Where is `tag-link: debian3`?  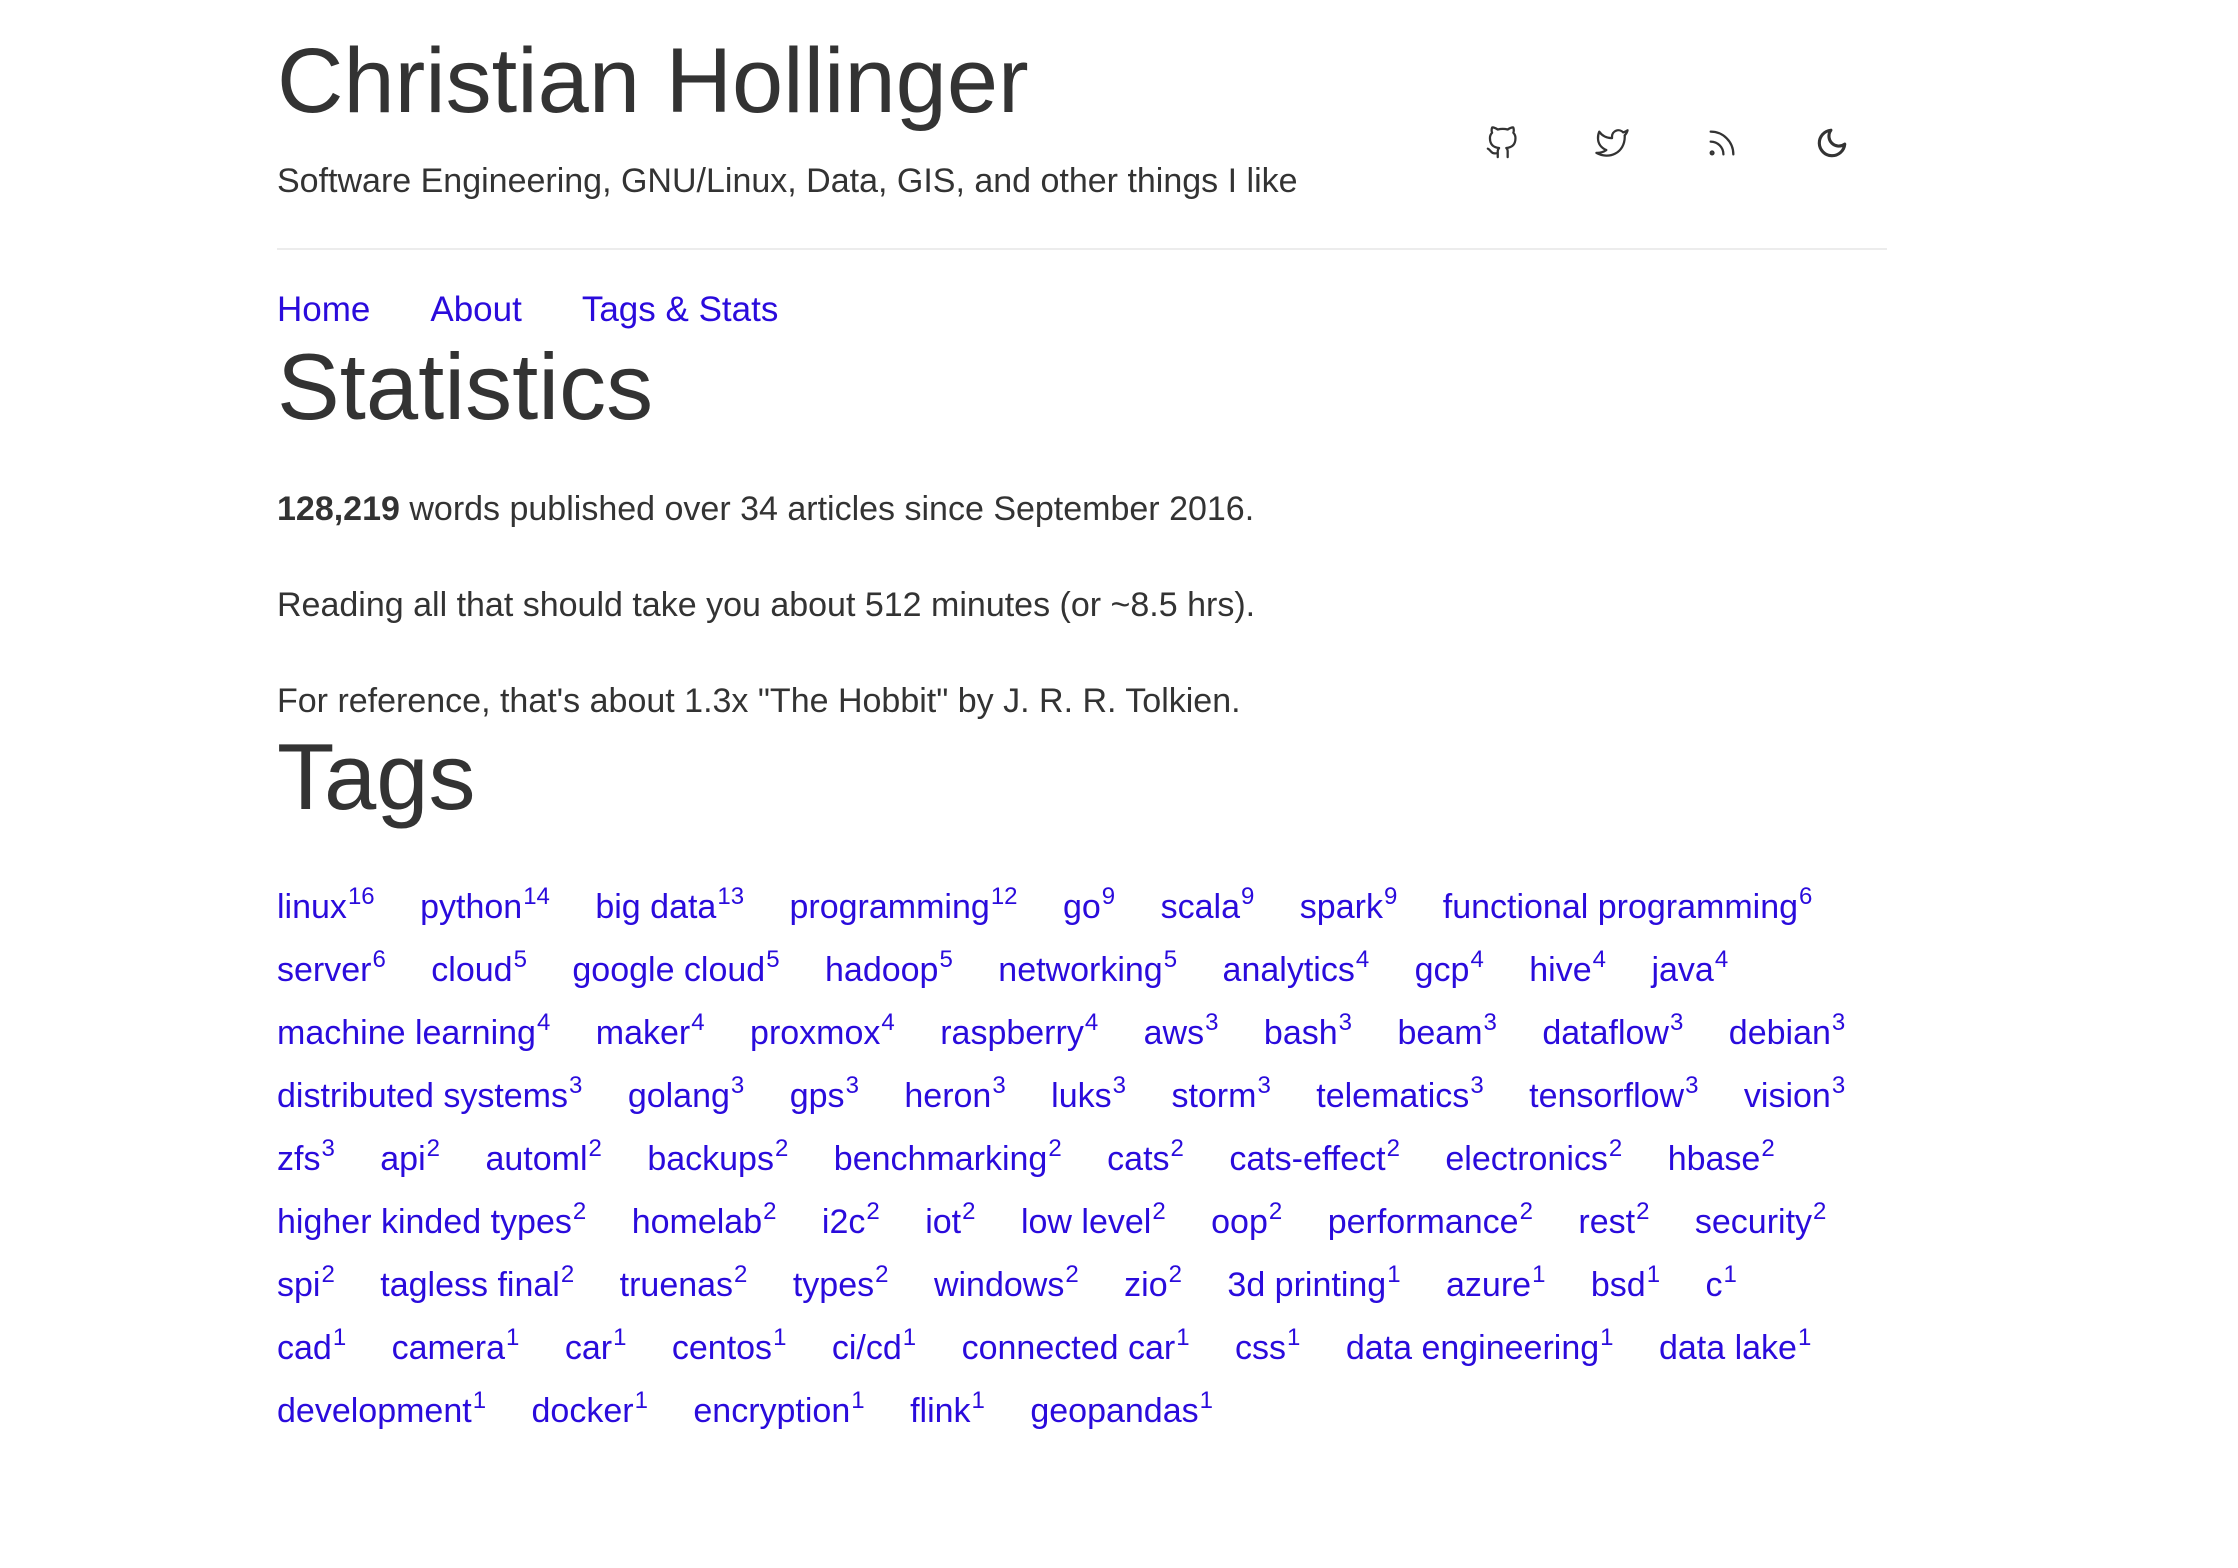 tag-link: debian3 is located at coordinates (1787, 1032).